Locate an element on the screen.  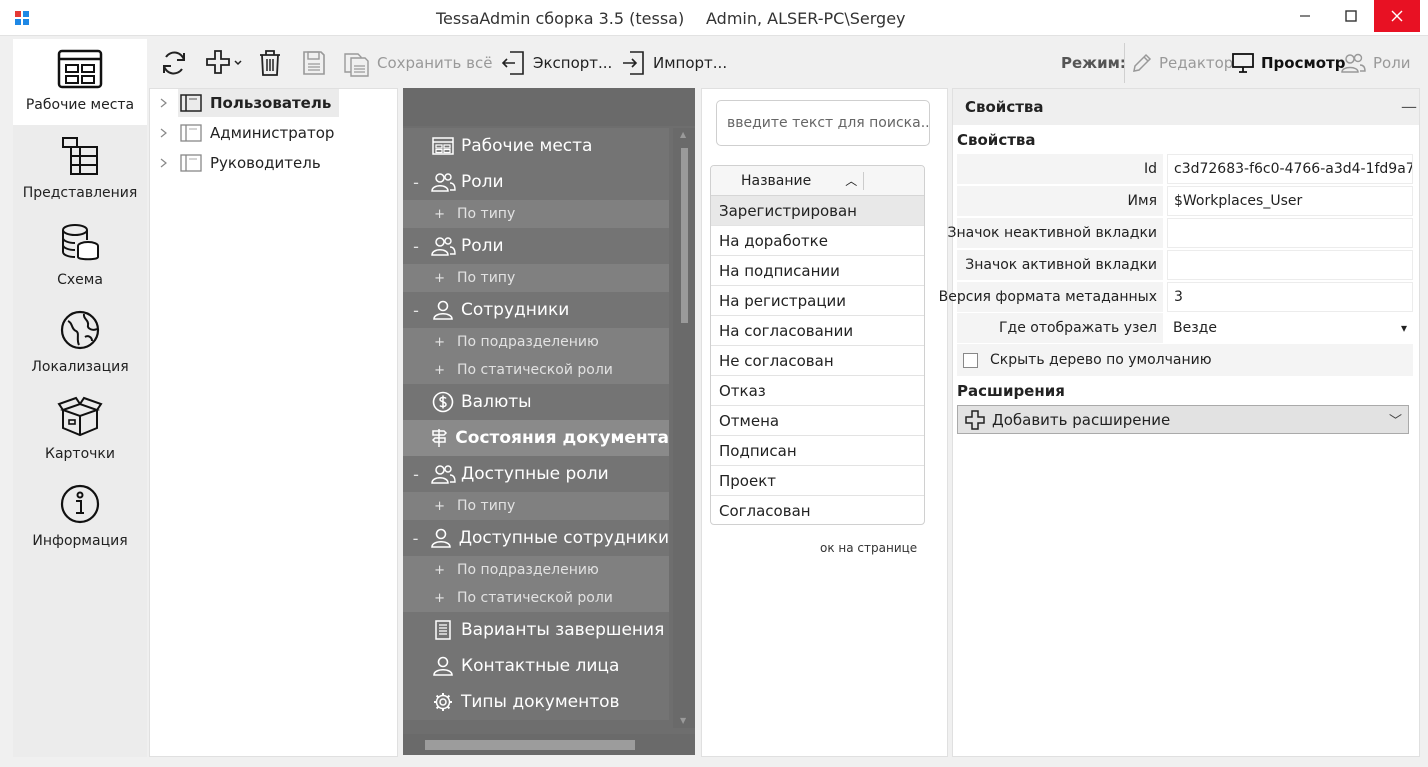
table-row: На регистрации is located at coordinates (817, 301).